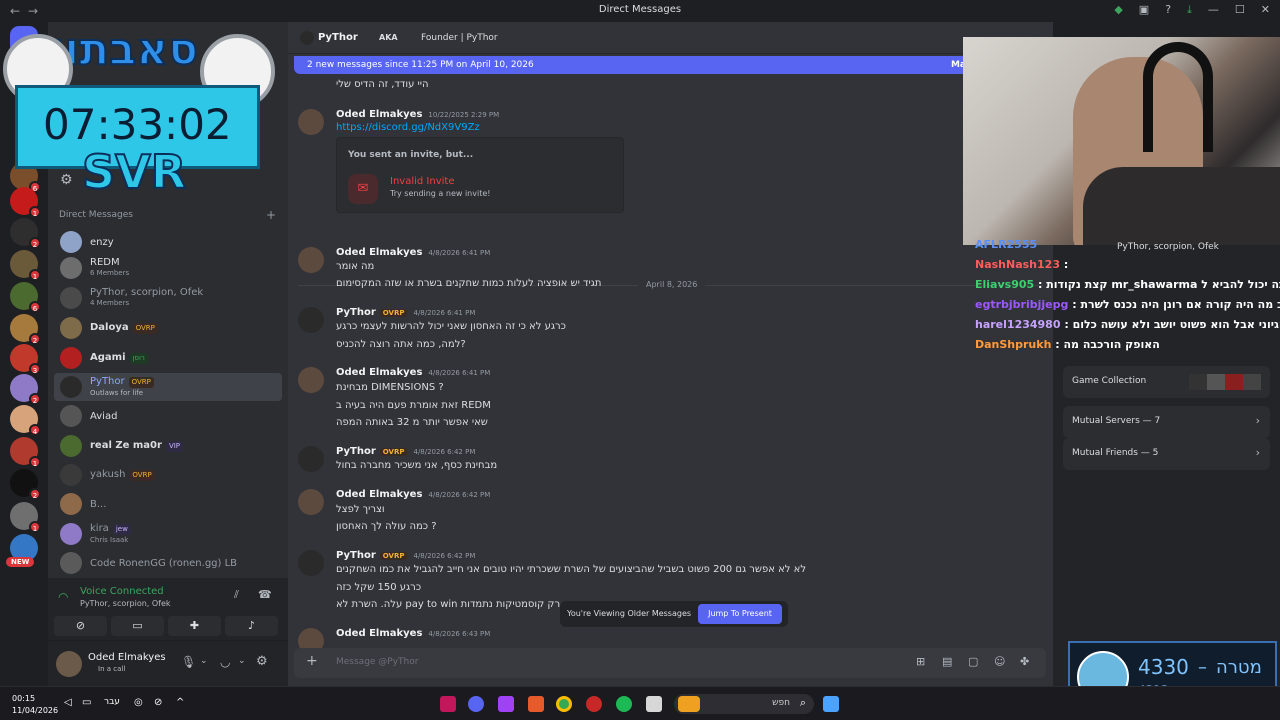  What do you see at coordinates (1213, 10) in the screenshot?
I see `minimize-icon: —` at bounding box center [1213, 10].